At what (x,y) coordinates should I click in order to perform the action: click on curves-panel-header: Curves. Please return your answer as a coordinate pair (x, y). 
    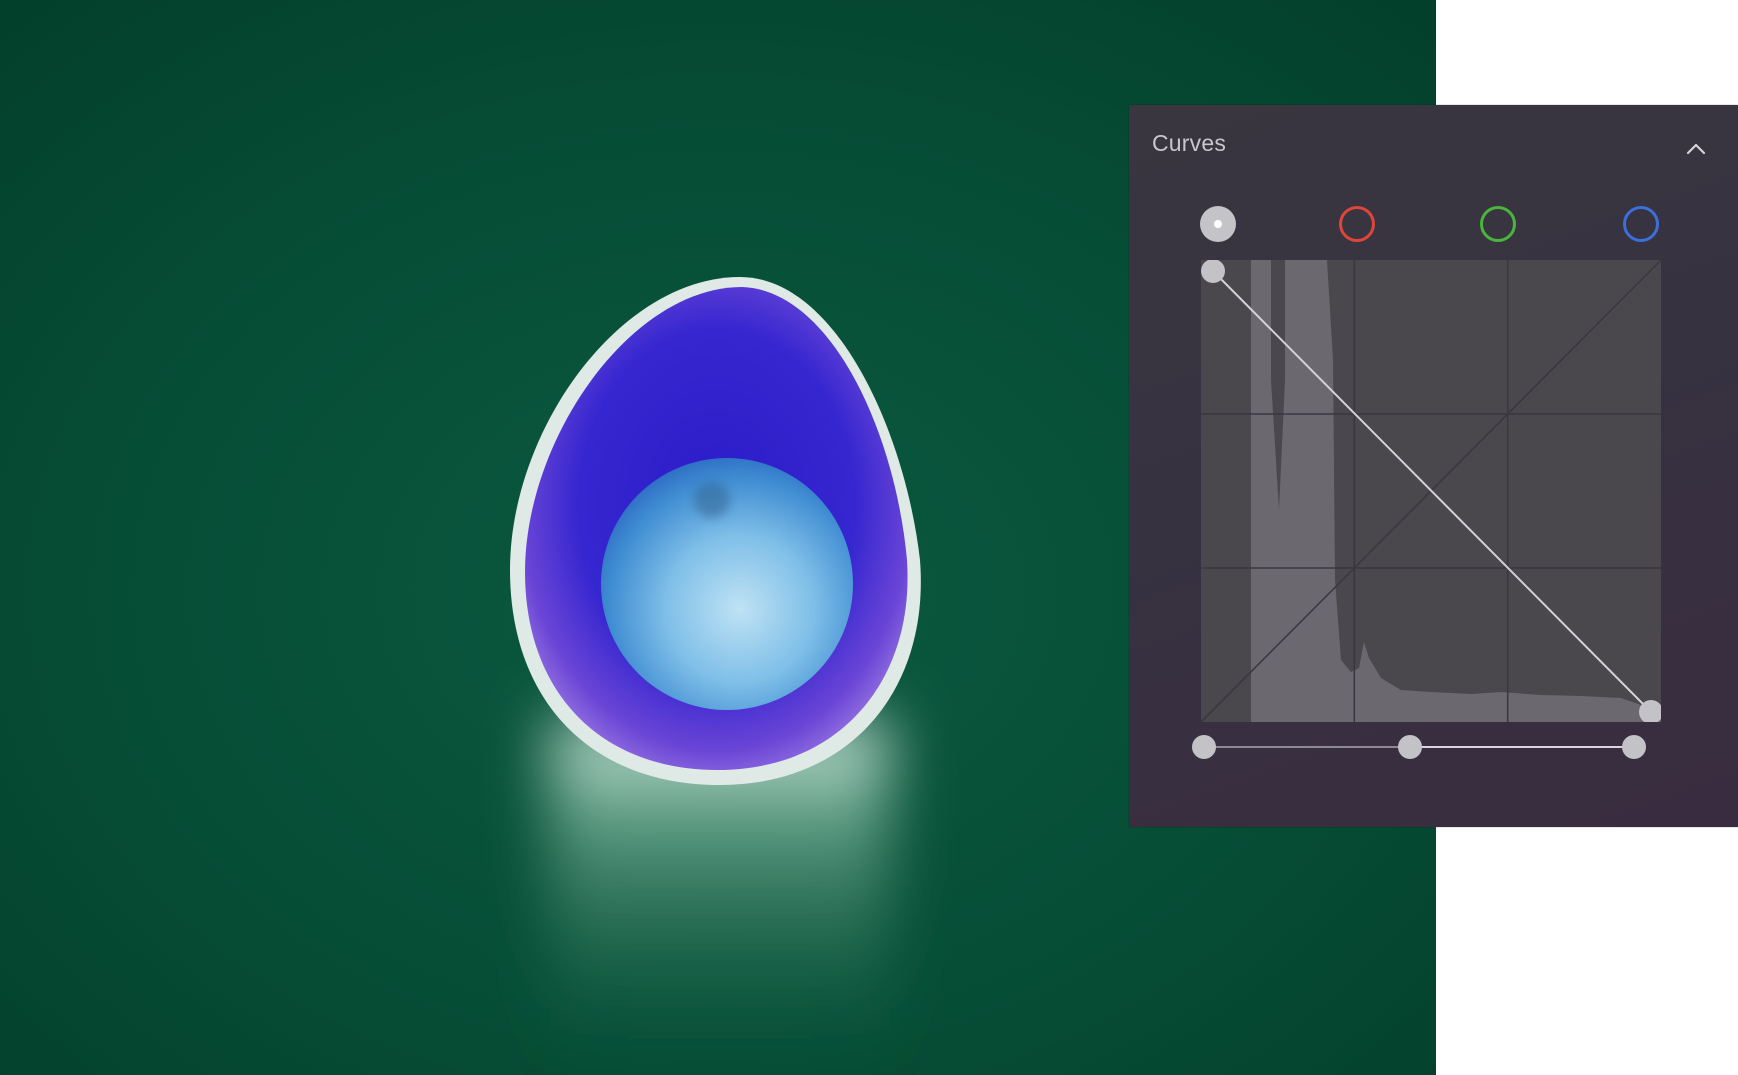
    Looking at the image, I should click on (1433, 142).